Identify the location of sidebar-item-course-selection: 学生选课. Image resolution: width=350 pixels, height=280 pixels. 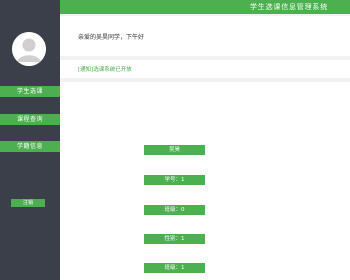
(30, 91).